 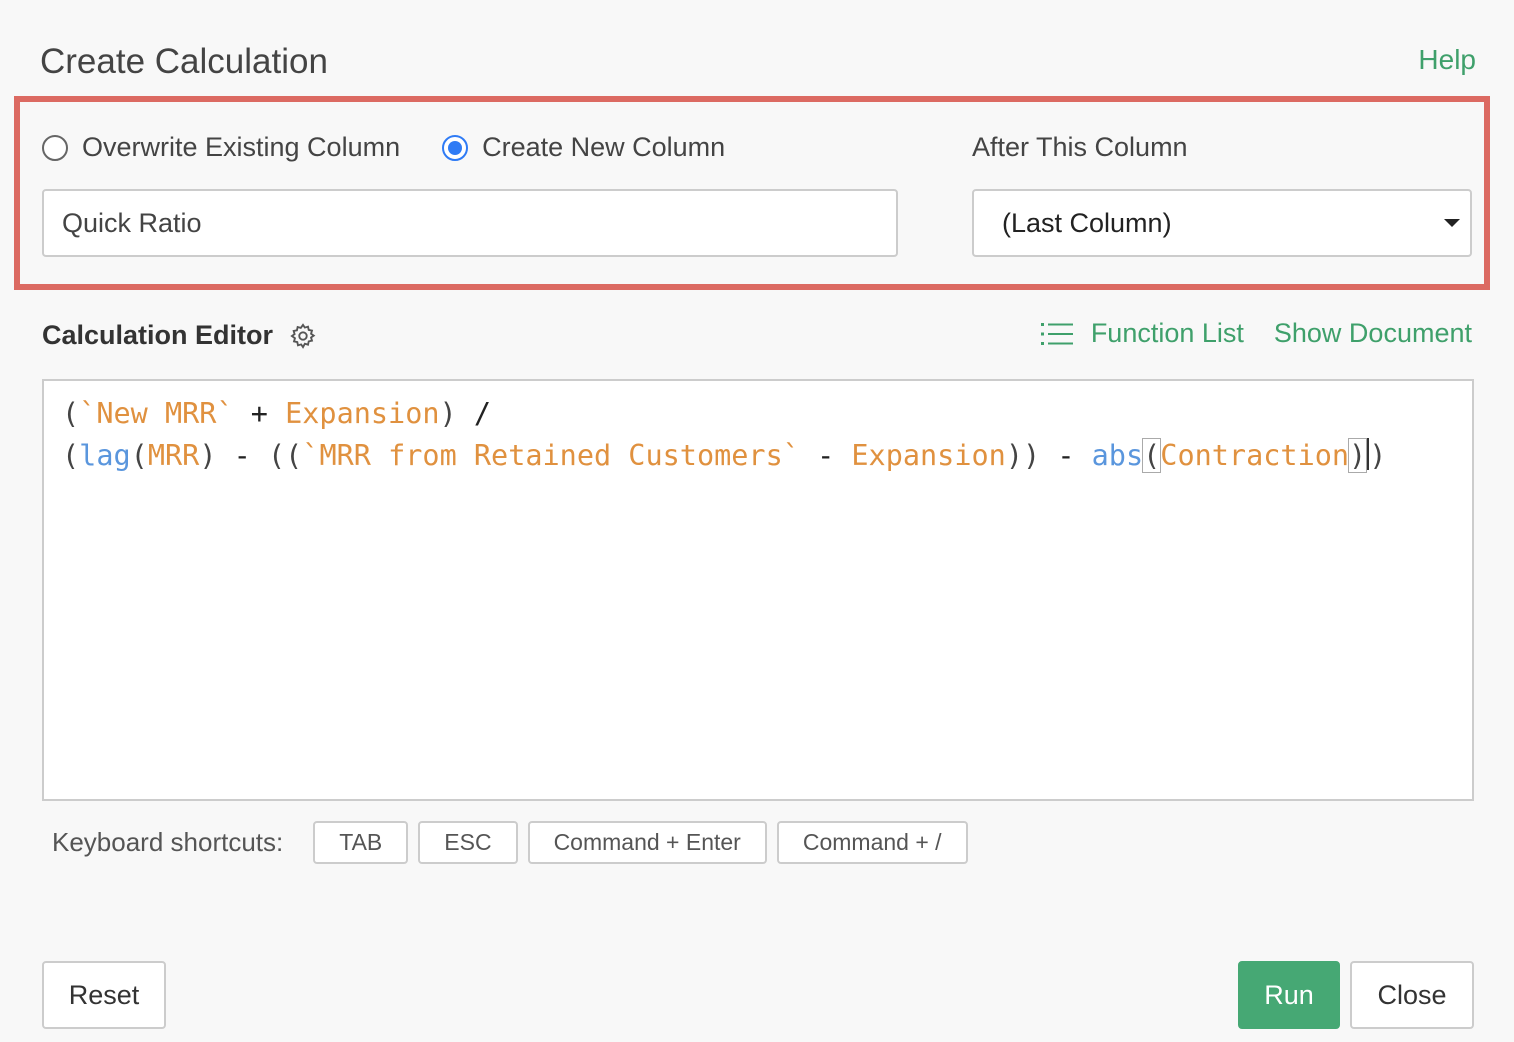 What do you see at coordinates (647, 842) in the screenshot?
I see `shortcut-key-command-enter: Command + Enter` at bounding box center [647, 842].